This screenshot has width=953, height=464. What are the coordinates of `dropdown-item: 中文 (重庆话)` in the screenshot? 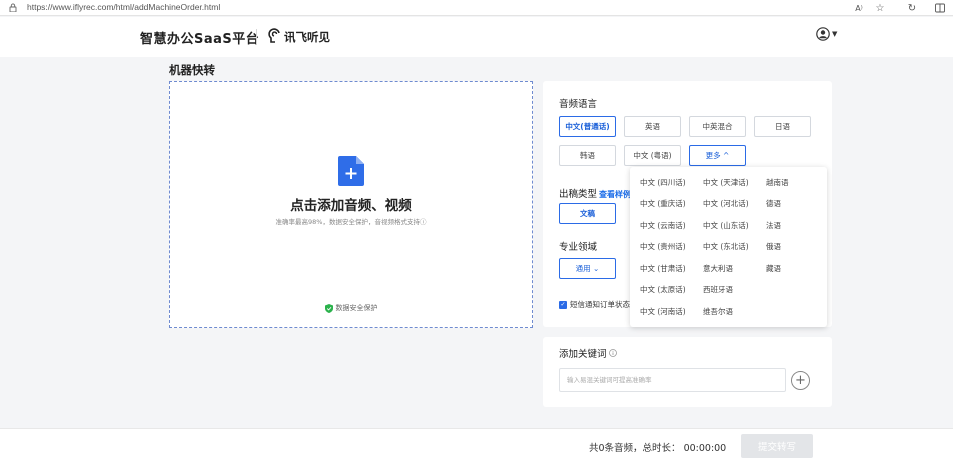 It's located at (663, 203).